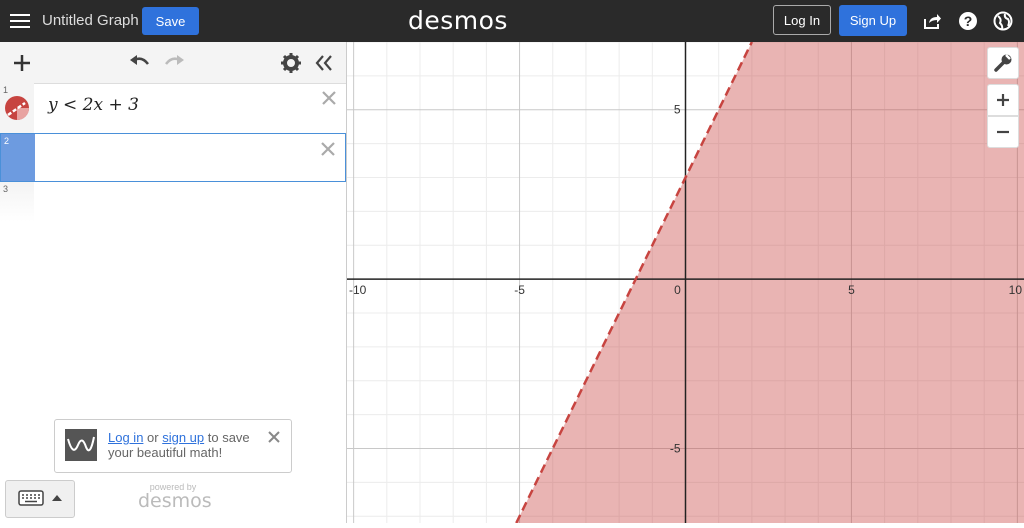 This screenshot has height=528, width=1024. I want to click on x-tick-label: 5, so click(851, 290).